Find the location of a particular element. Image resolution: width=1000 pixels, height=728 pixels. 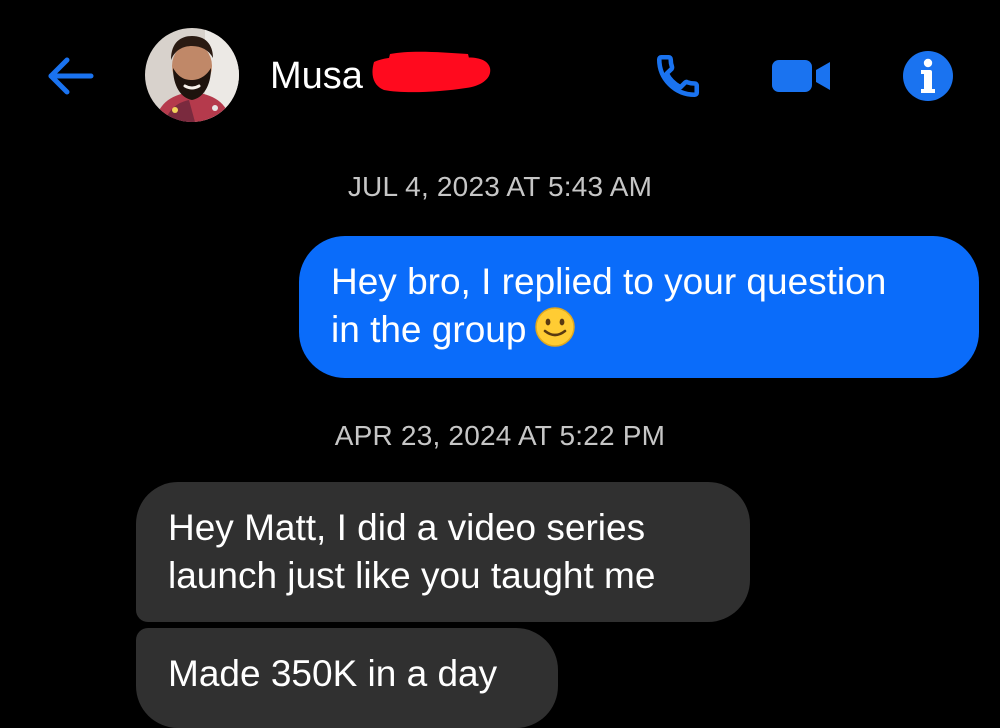

arrow-left-icon is located at coordinates (71, 76).